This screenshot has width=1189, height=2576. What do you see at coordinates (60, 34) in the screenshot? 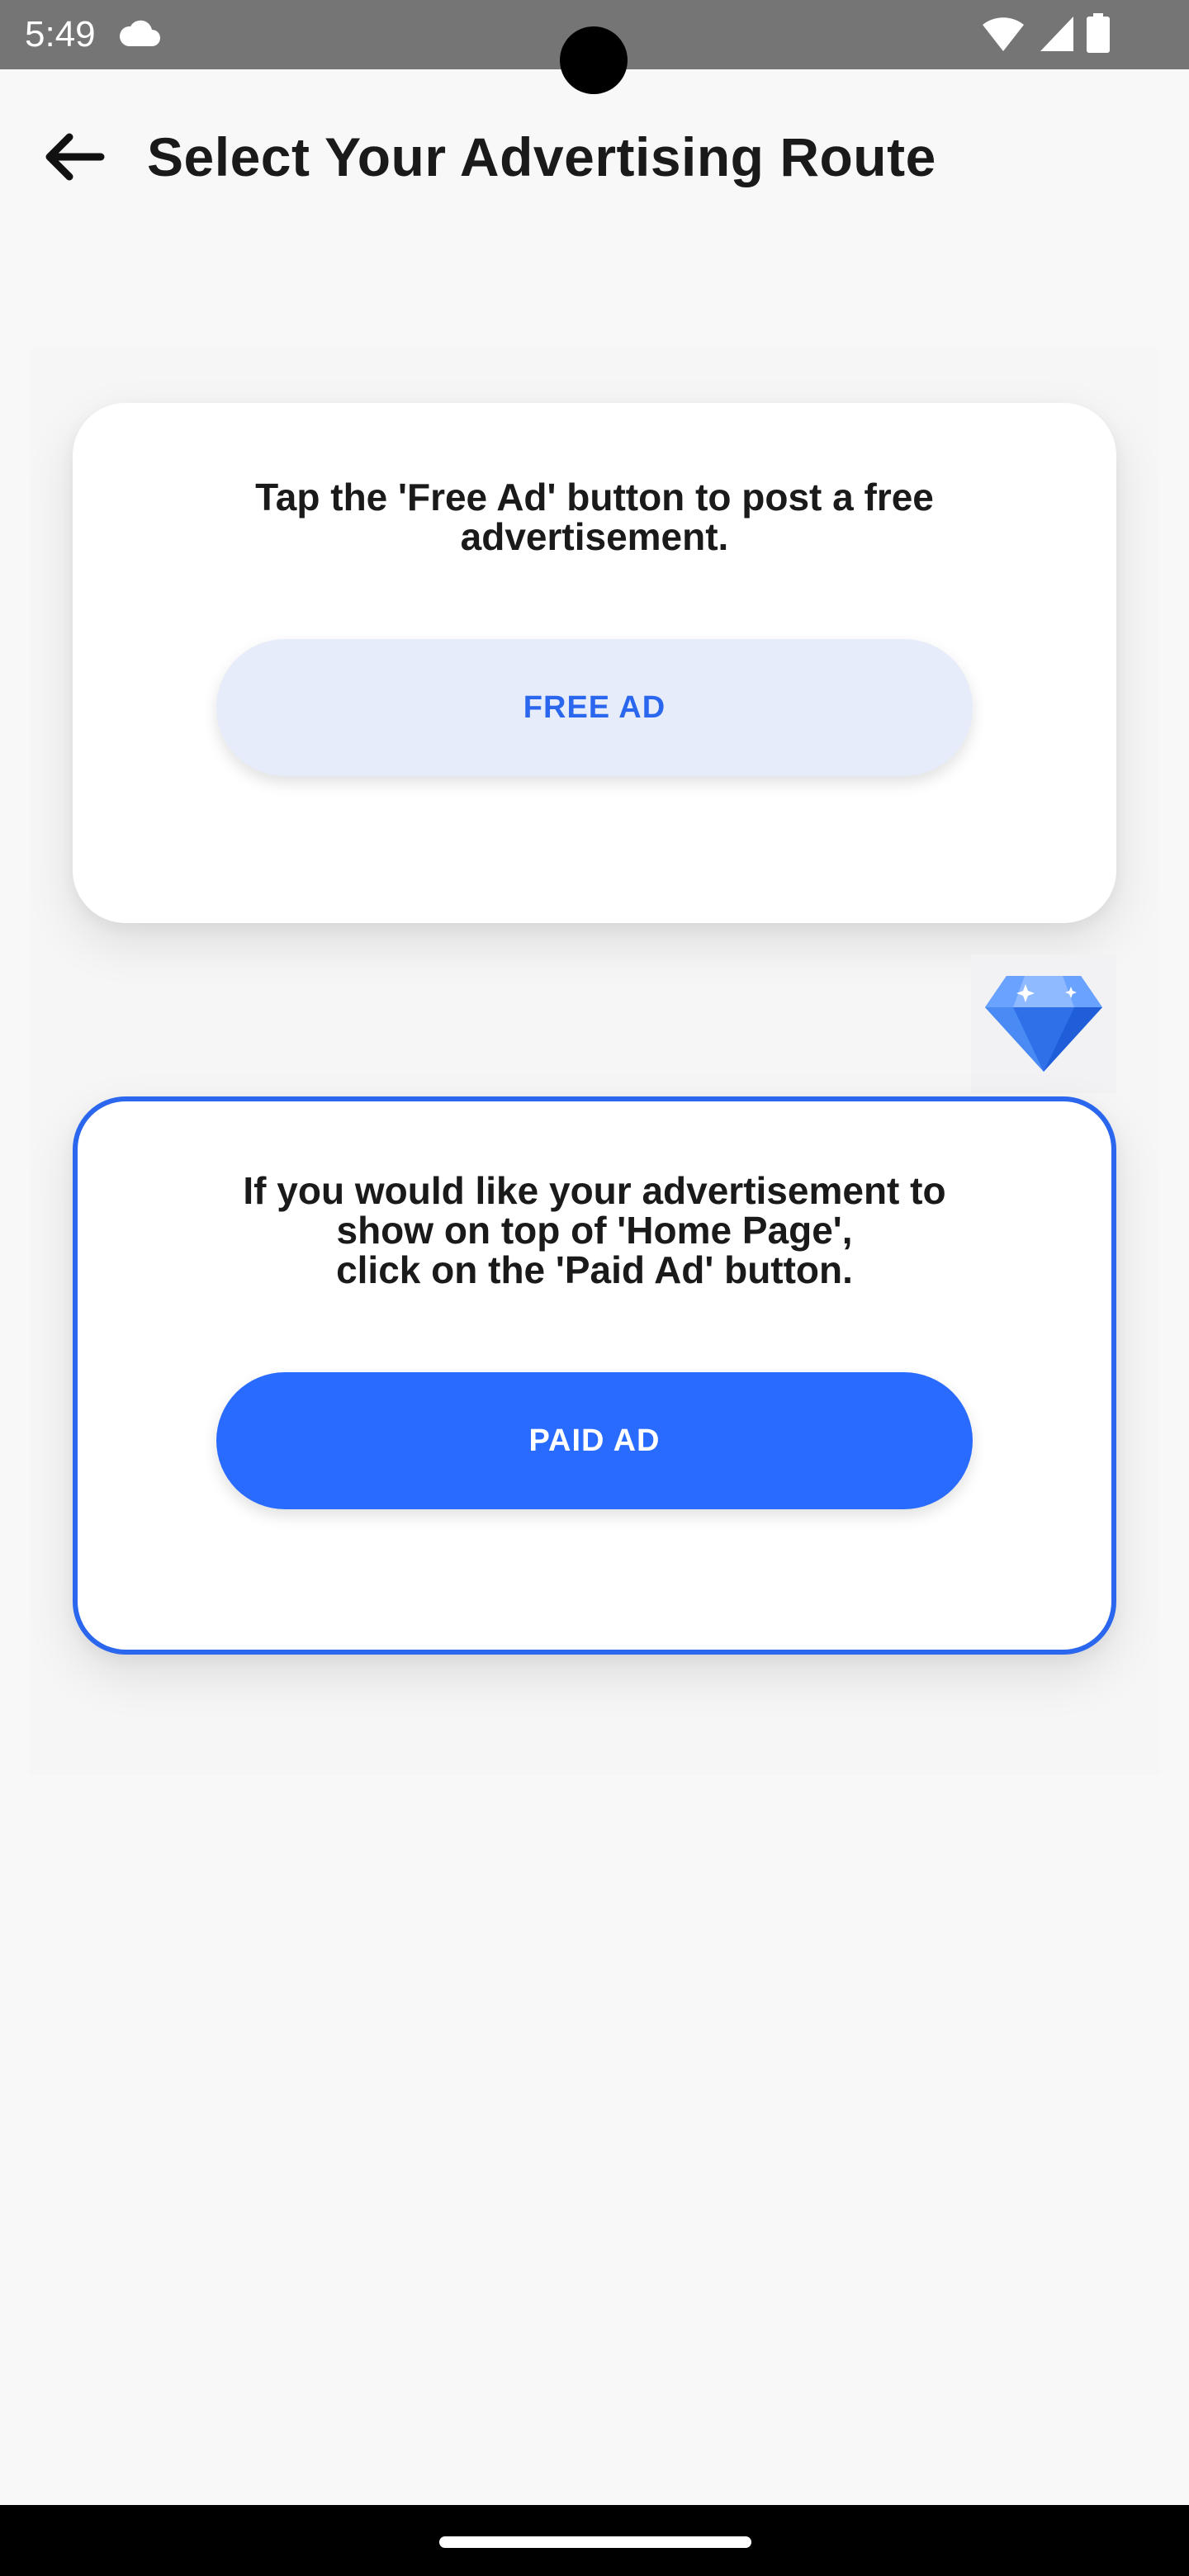
I see `status-time: 5:49` at bounding box center [60, 34].